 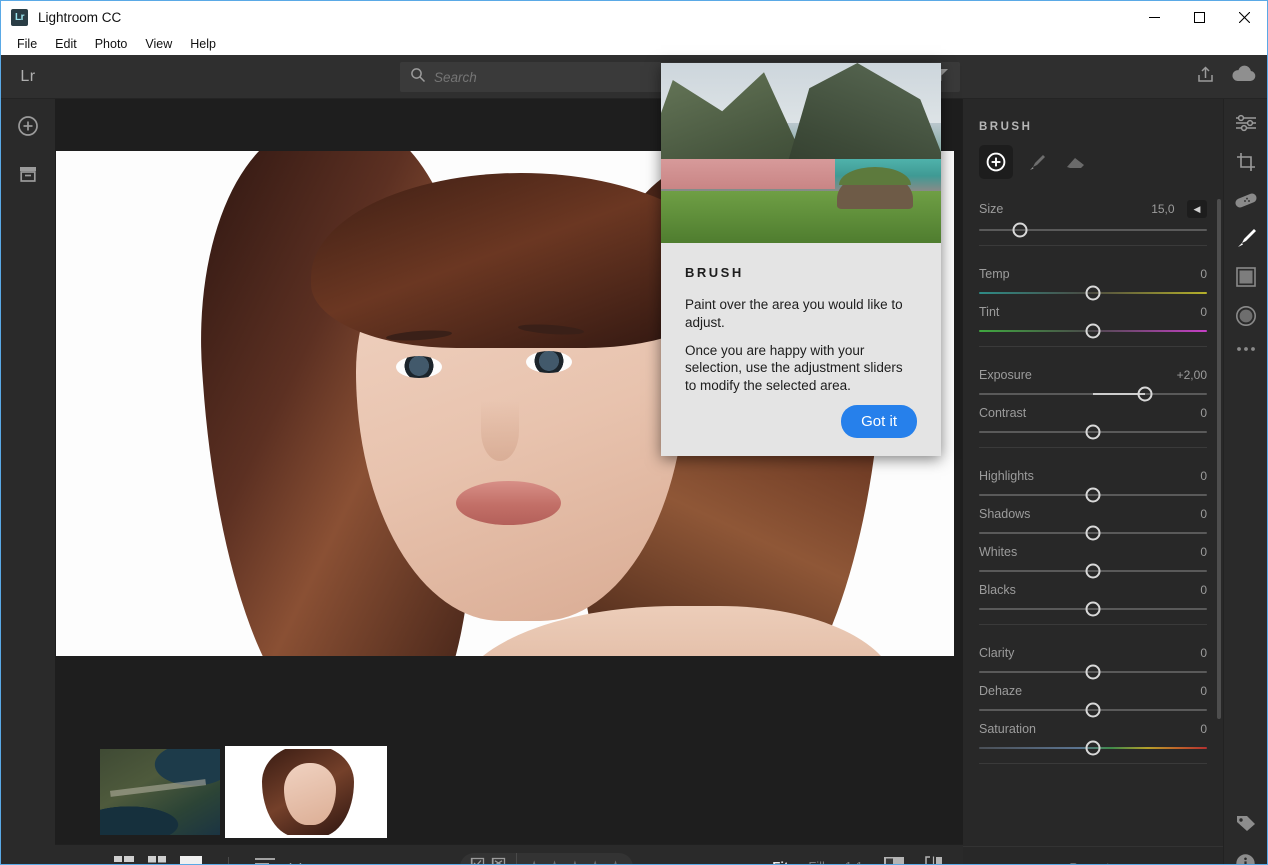 What do you see at coordinates (534, 861) in the screenshot?
I see `star-1: ★` at bounding box center [534, 861].